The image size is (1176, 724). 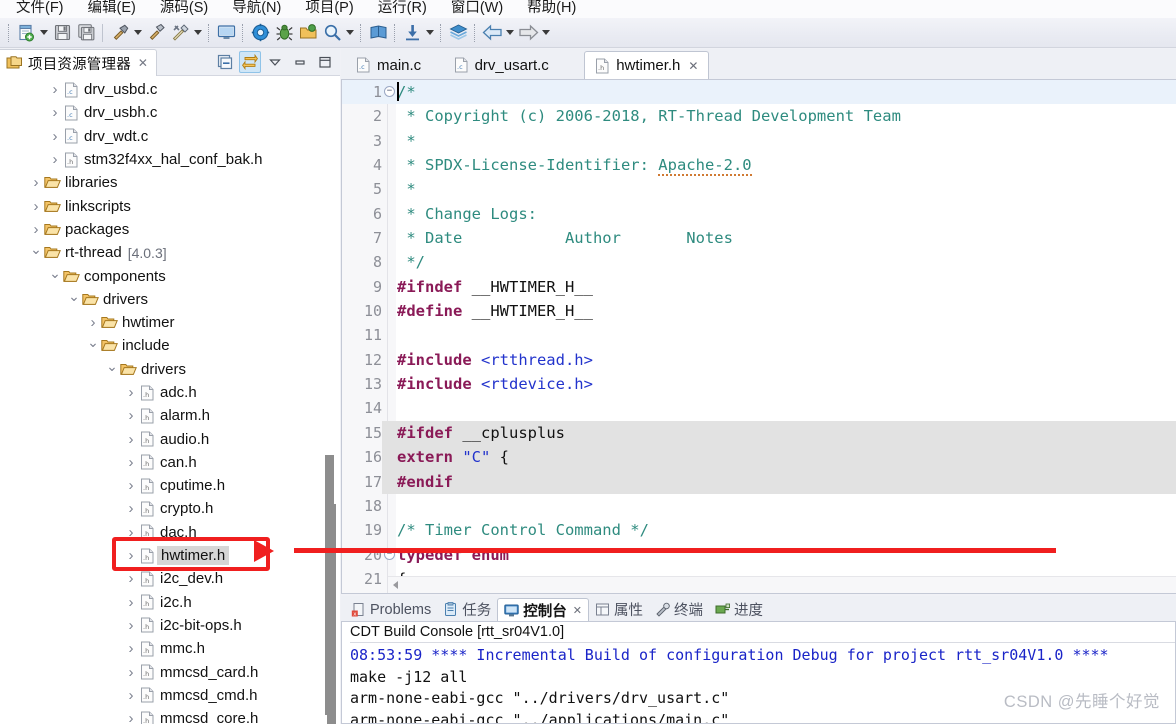 What do you see at coordinates (388, 65) in the screenshot?
I see `editor-tab-main-c: .c main.c` at bounding box center [388, 65].